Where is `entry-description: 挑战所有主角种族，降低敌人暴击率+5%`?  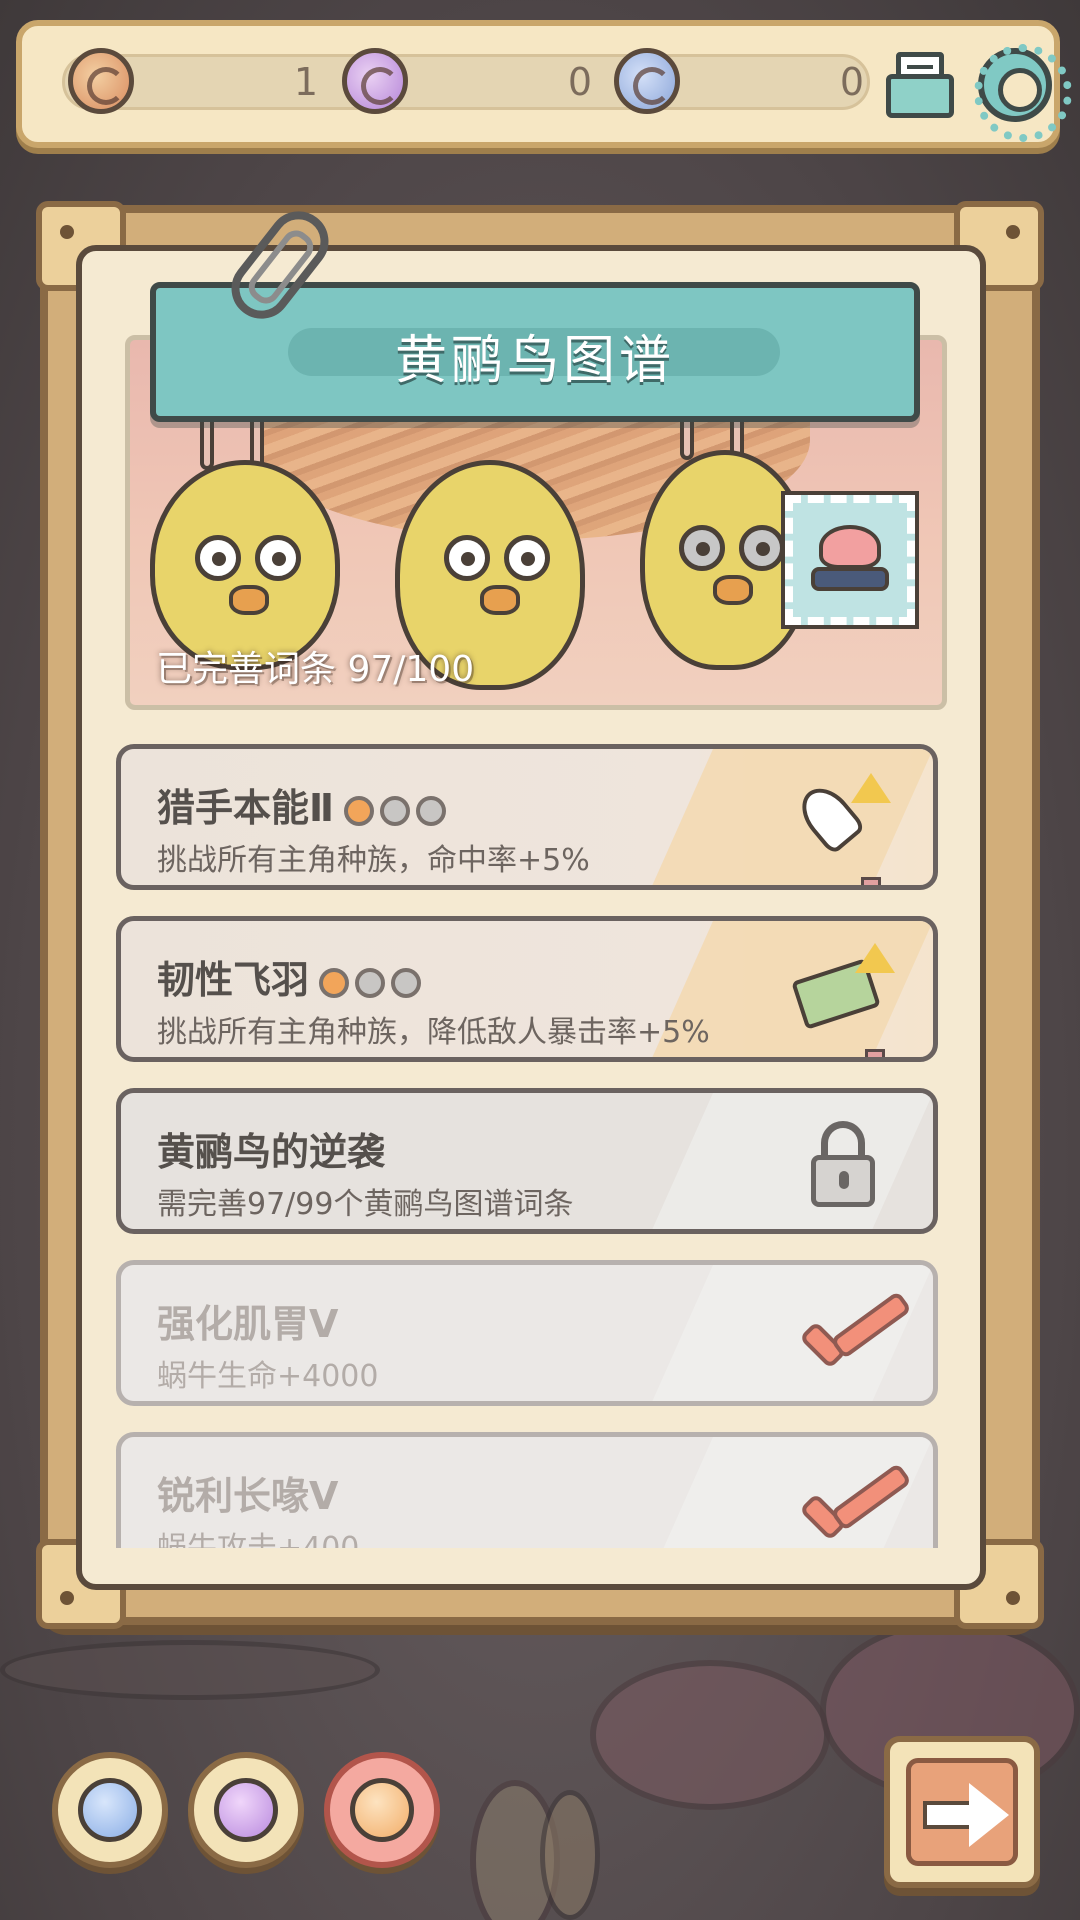 entry-description: 挑战所有主角种族，降低敌人暴击率+5% is located at coordinates (433, 1032).